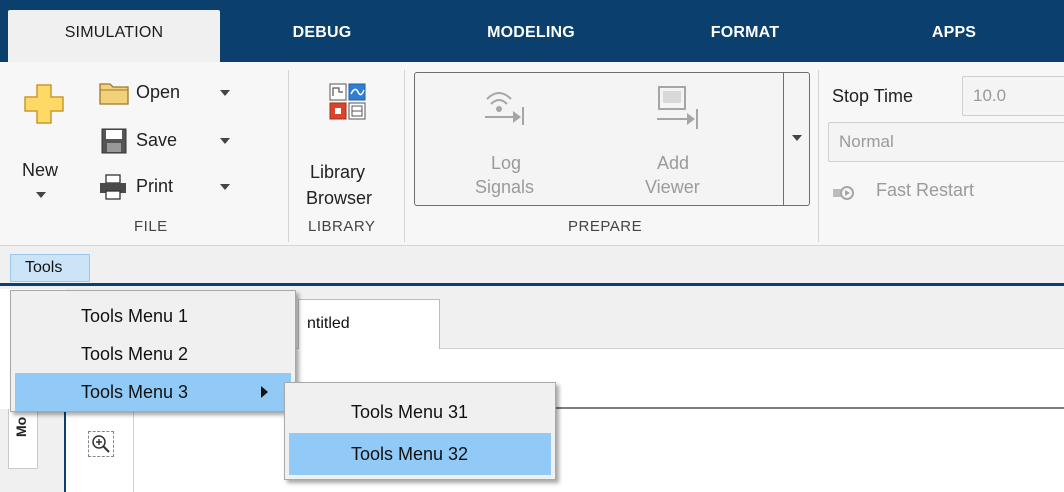 This screenshot has width=1064, height=492. Describe the element at coordinates (264, 392) in the screenshot. I see `submenu-arrow-icon` at that location.